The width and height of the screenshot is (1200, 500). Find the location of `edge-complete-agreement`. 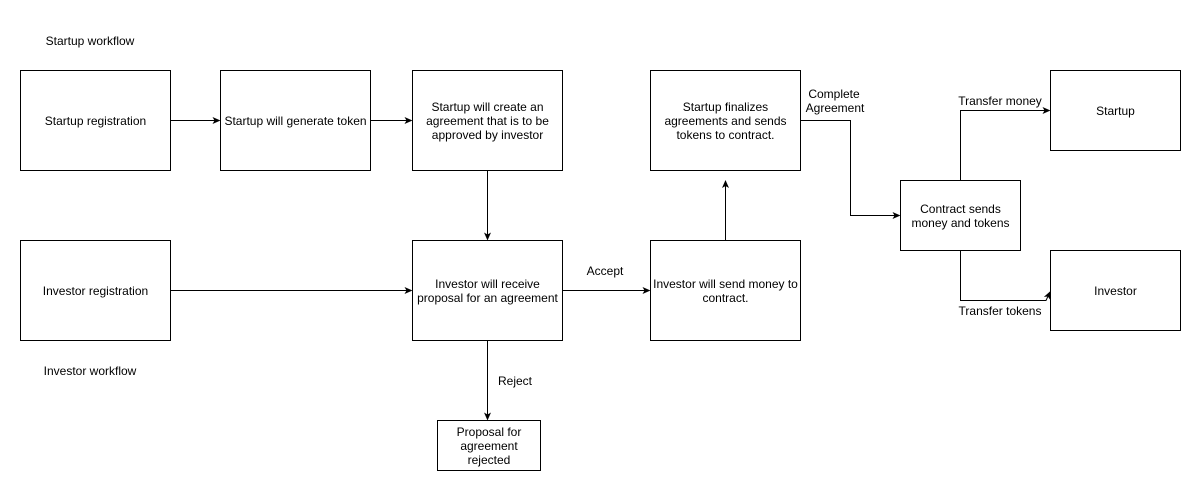

edge-complete-agreement is located at coordinates (850, 169).